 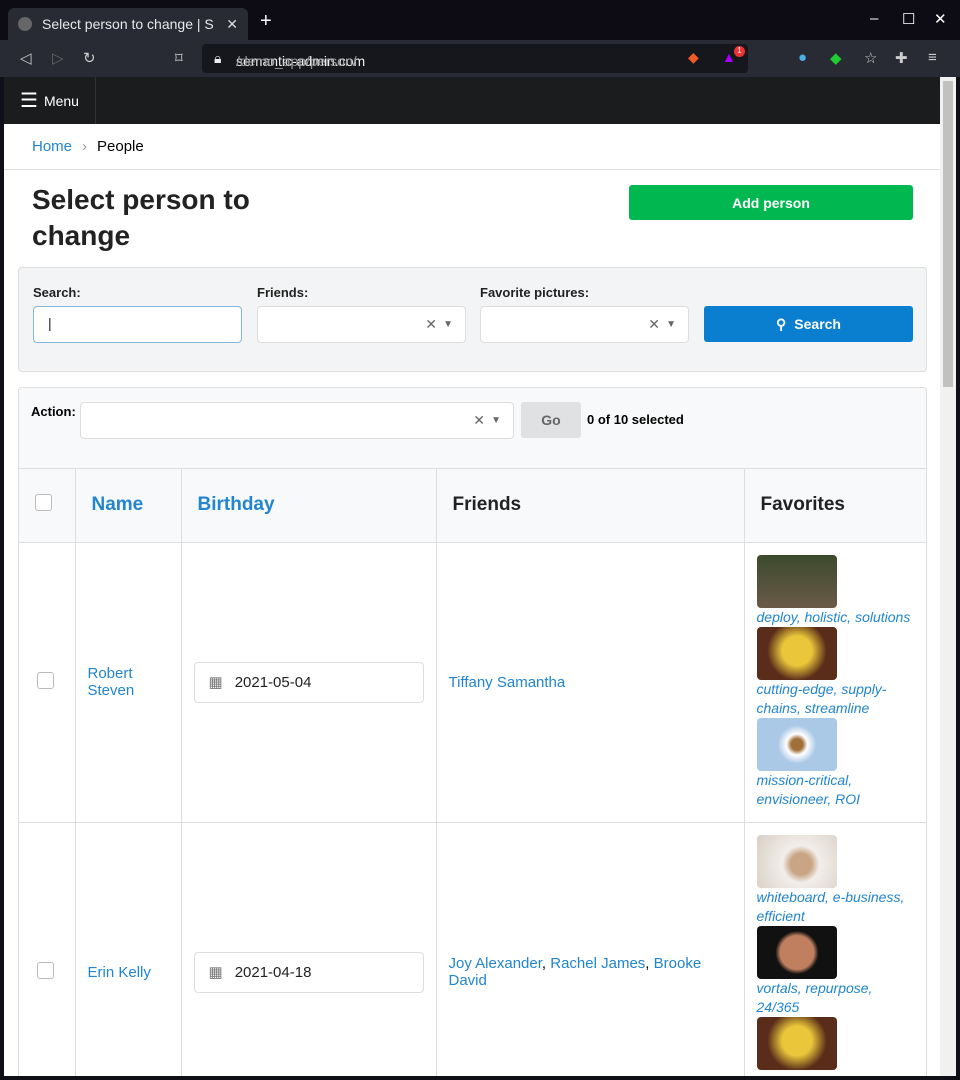 What do you see at coordinates (58, 58) in the screenshot?
I see `forward-icon: ▷` at bounding box center [58, 58].